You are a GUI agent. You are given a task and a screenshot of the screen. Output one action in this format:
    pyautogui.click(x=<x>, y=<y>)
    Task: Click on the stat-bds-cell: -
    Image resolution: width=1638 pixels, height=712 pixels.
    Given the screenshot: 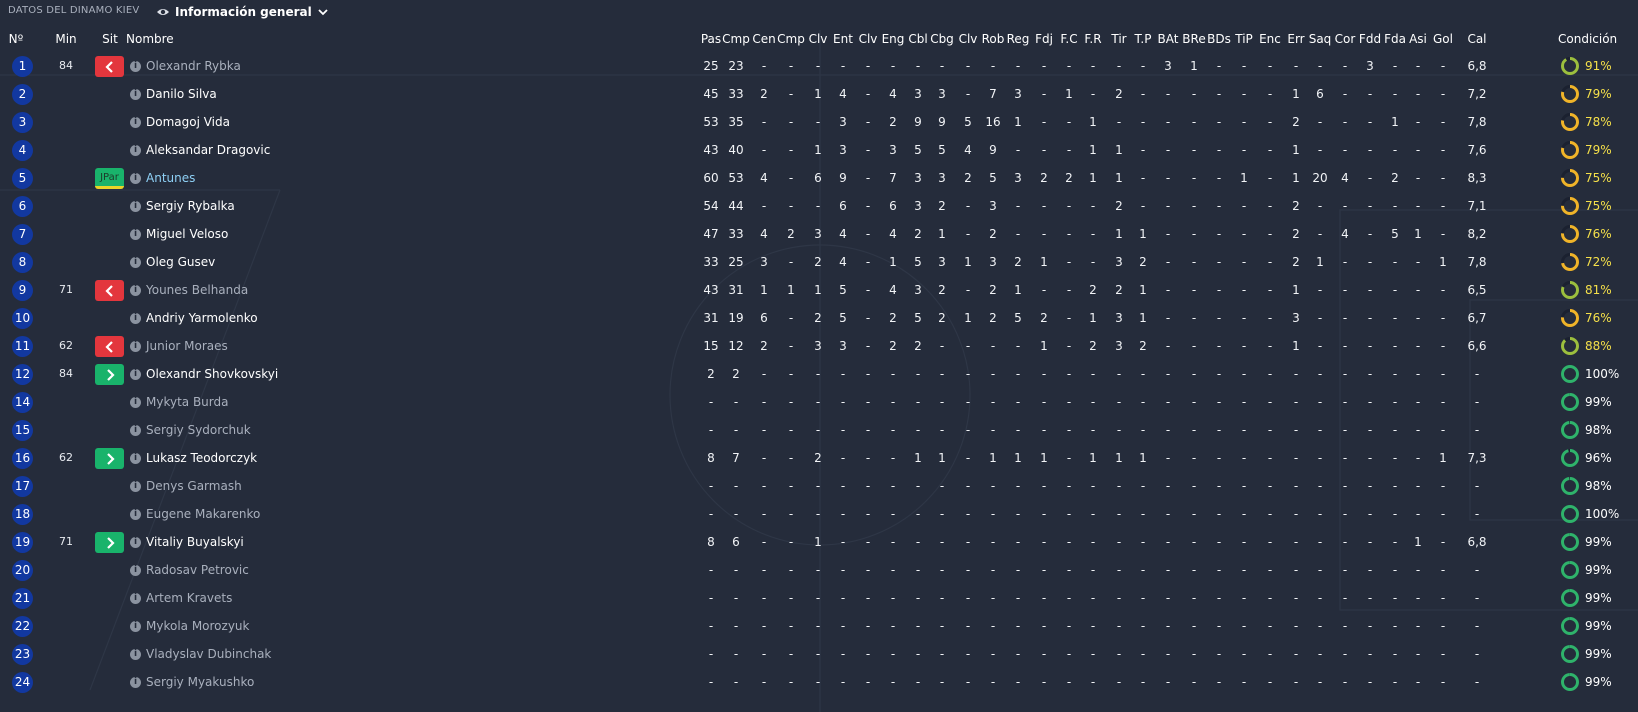 What is the action you would take?
    pyautogui.click(x=1219, y=402)
    